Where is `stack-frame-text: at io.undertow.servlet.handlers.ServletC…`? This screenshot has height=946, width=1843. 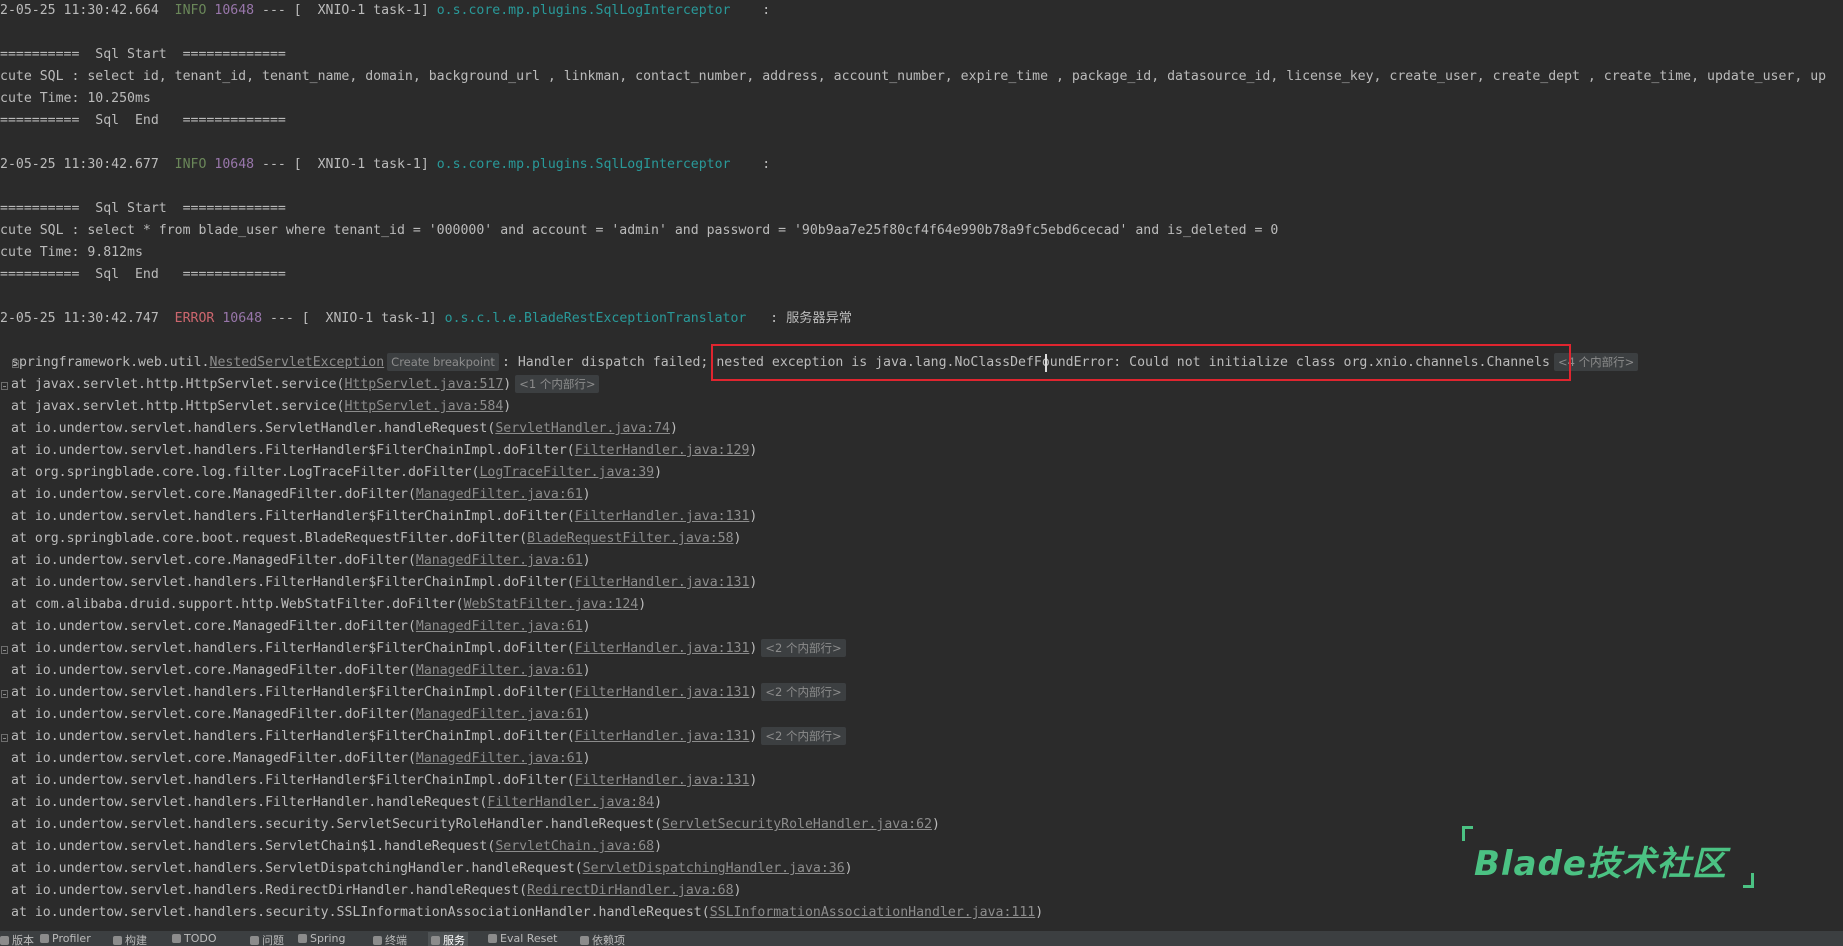
stack-frame-text: at io.undertow.servlet.handlers.ServletC… is located at coordinates (253, 846).